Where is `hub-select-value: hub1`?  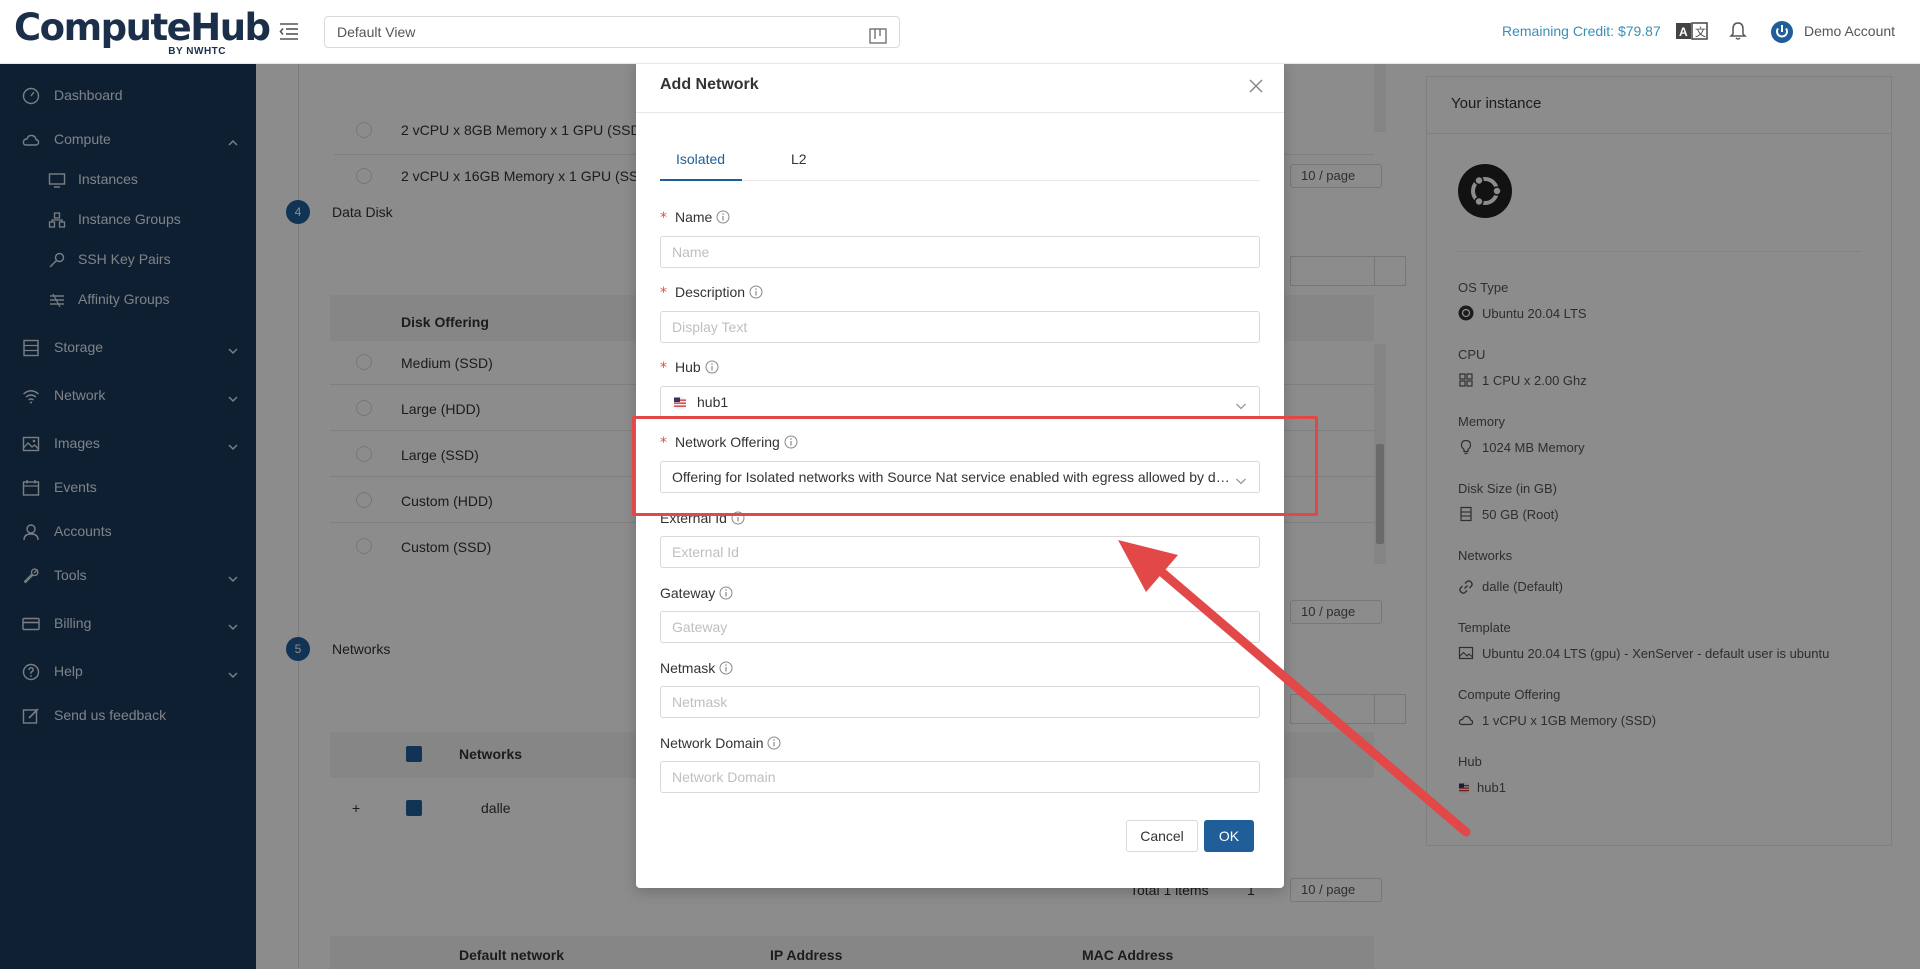
hub-select-value: hub1 is located at coordinates (713, 402).